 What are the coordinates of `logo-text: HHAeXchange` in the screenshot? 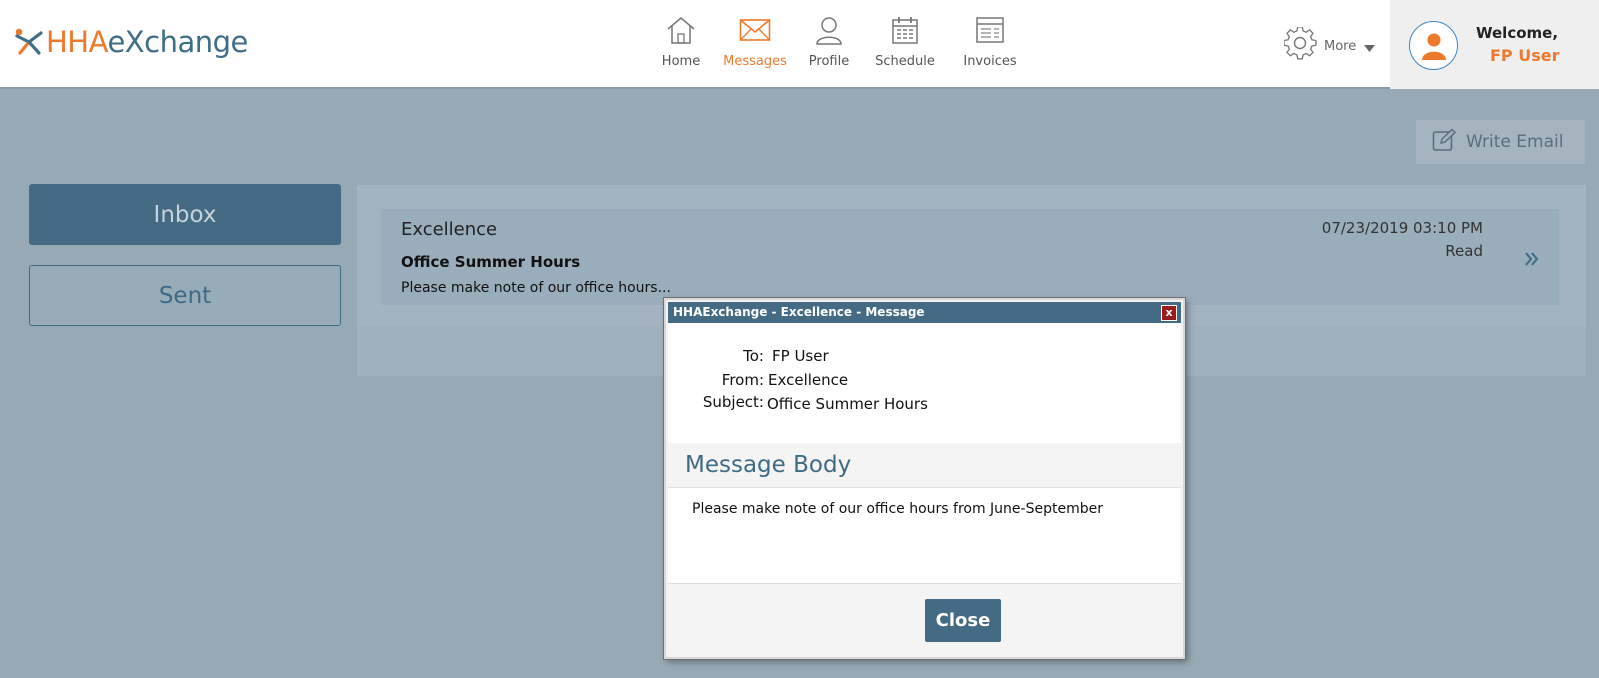 It's located at (147, 42).